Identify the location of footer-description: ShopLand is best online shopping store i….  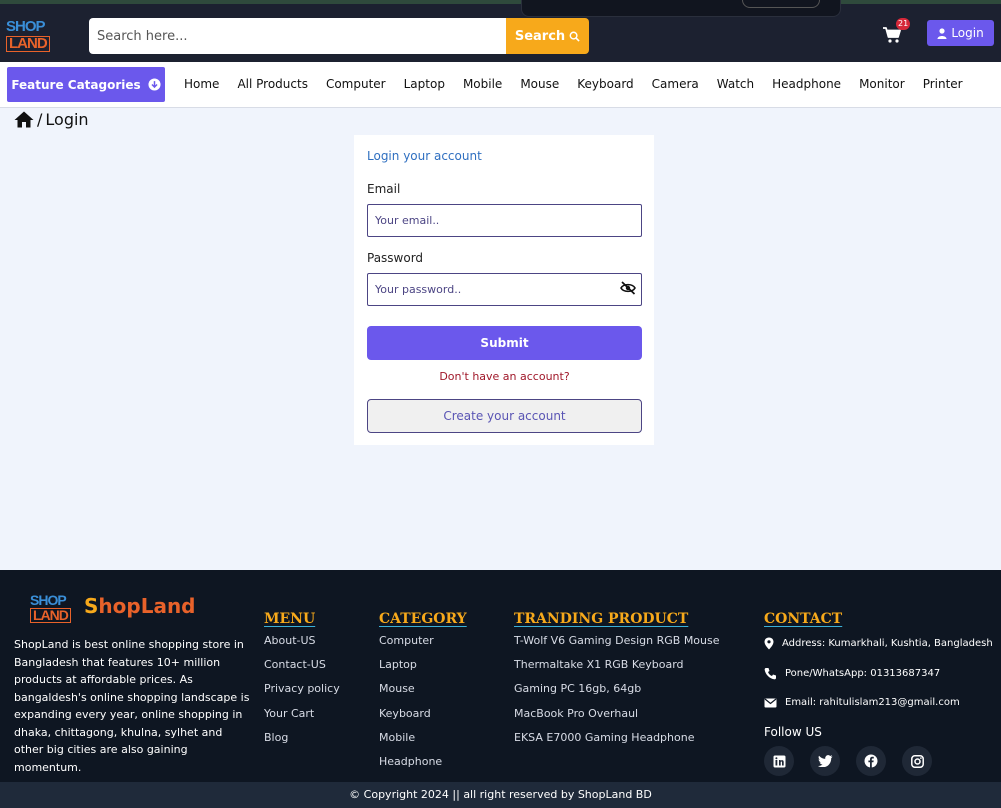
(132, 706).